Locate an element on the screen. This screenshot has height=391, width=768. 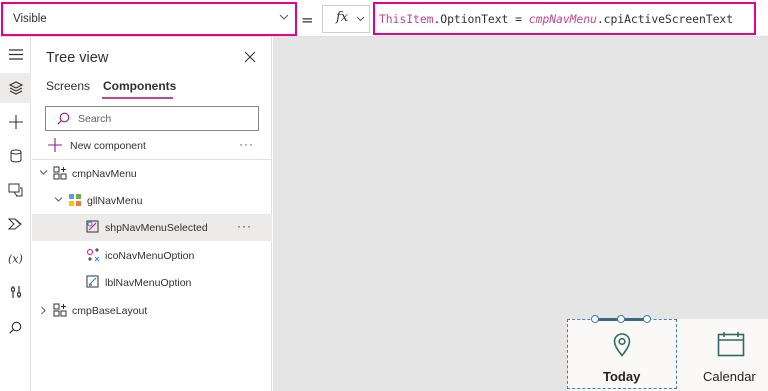
tree-node-cmpbaselayout: cmpBaseLayout is located at coordinates (152, 310).